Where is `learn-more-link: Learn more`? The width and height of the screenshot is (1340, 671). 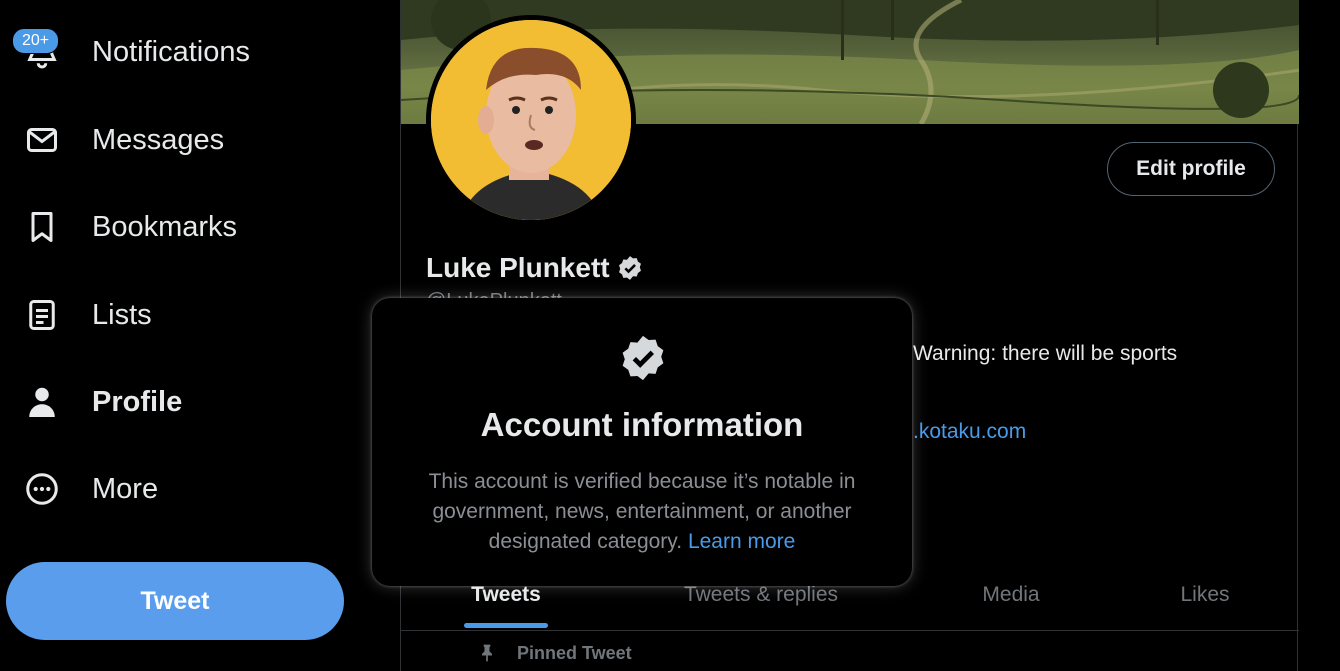 learn-more-link: Learn more is located at coordinates (741, 541).